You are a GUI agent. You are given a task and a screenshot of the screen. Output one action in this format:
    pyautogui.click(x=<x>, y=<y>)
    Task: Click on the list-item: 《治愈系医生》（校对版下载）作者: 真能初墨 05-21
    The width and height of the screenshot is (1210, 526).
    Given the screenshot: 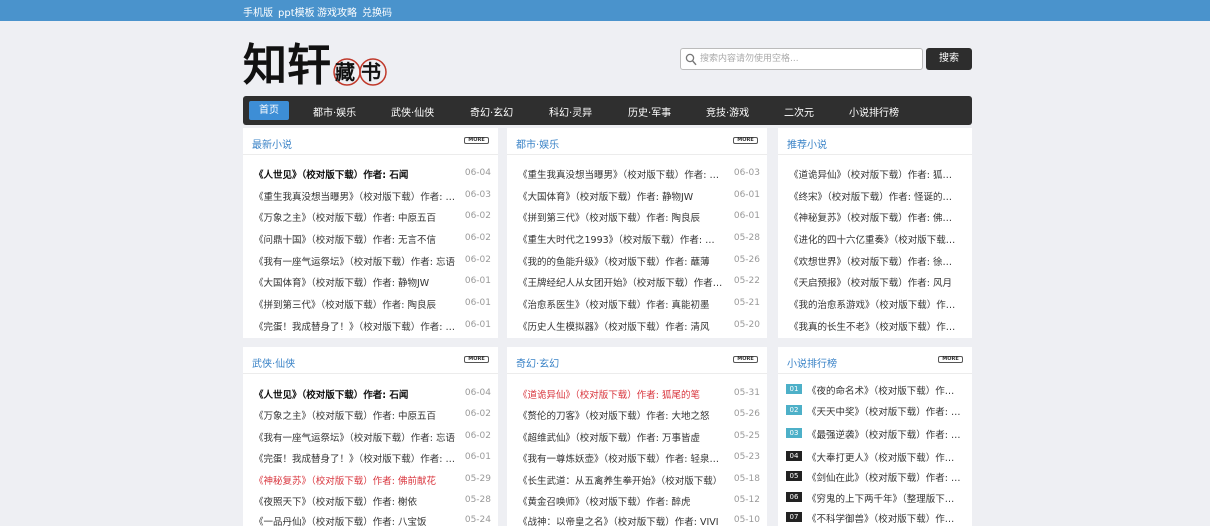 What is the action you would take?
    pyautogui.click(x=637, y=303)
    